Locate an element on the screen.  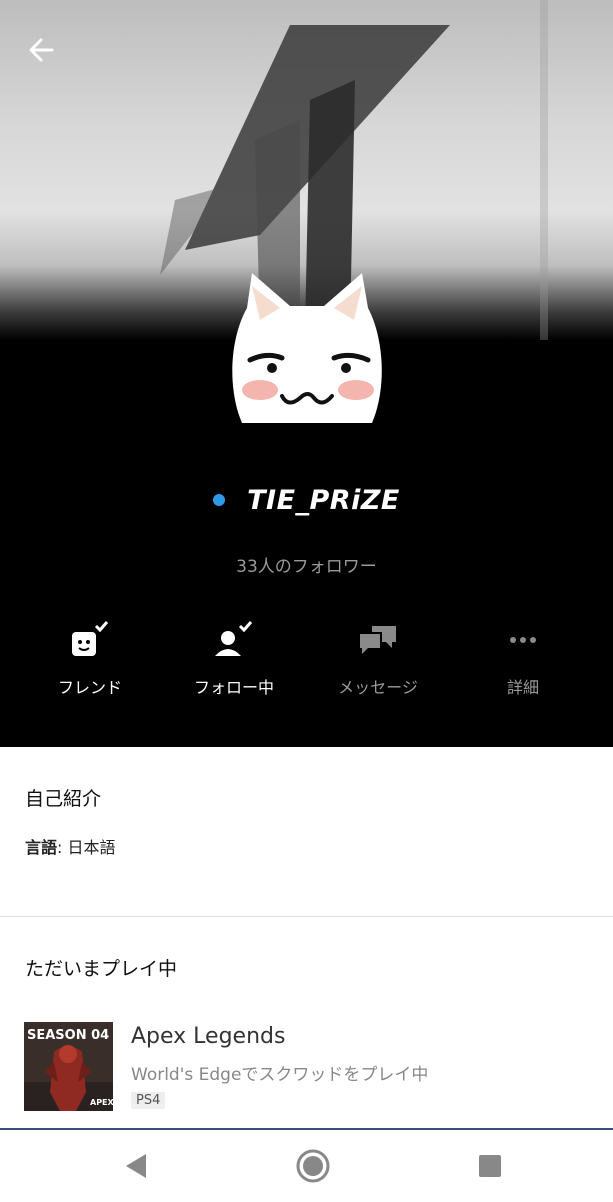
nav-recents-icon is located at coordinates (490, 1166).